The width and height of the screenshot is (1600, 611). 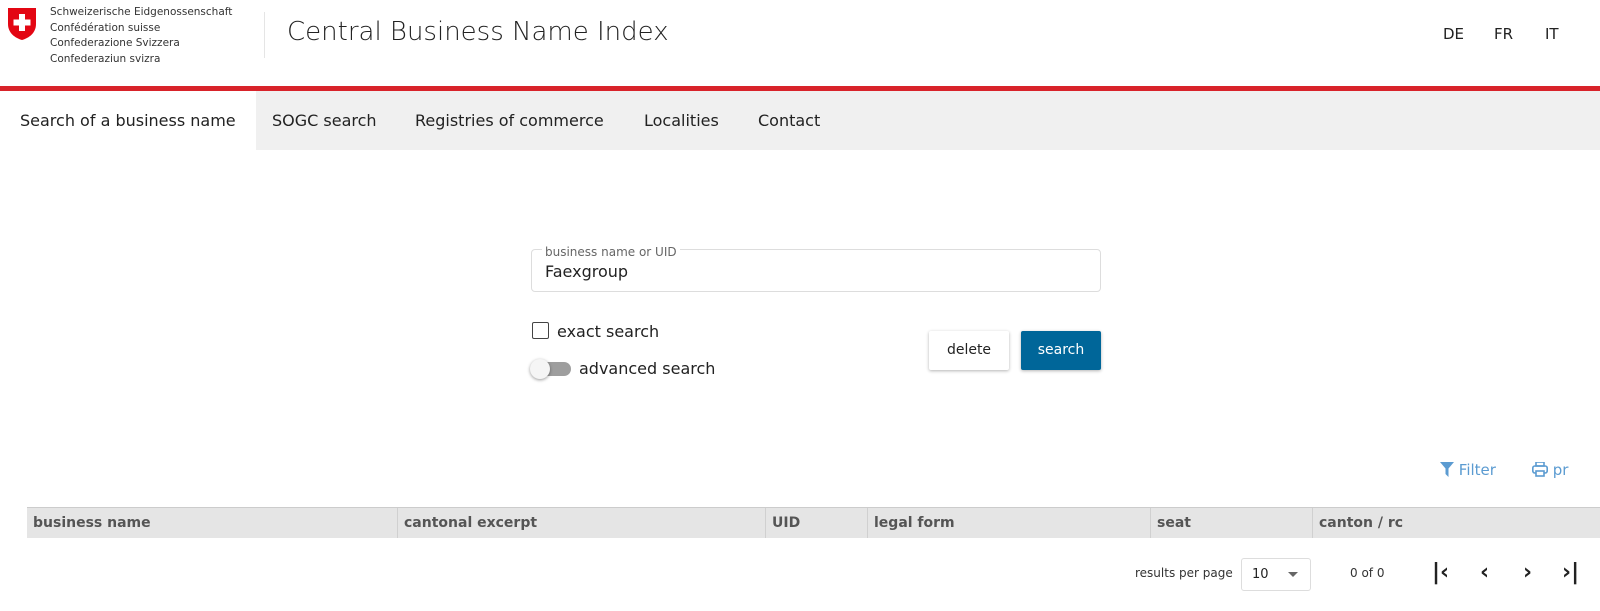 I want to click on lang-fr: FR, so click(x=1503, y=34).